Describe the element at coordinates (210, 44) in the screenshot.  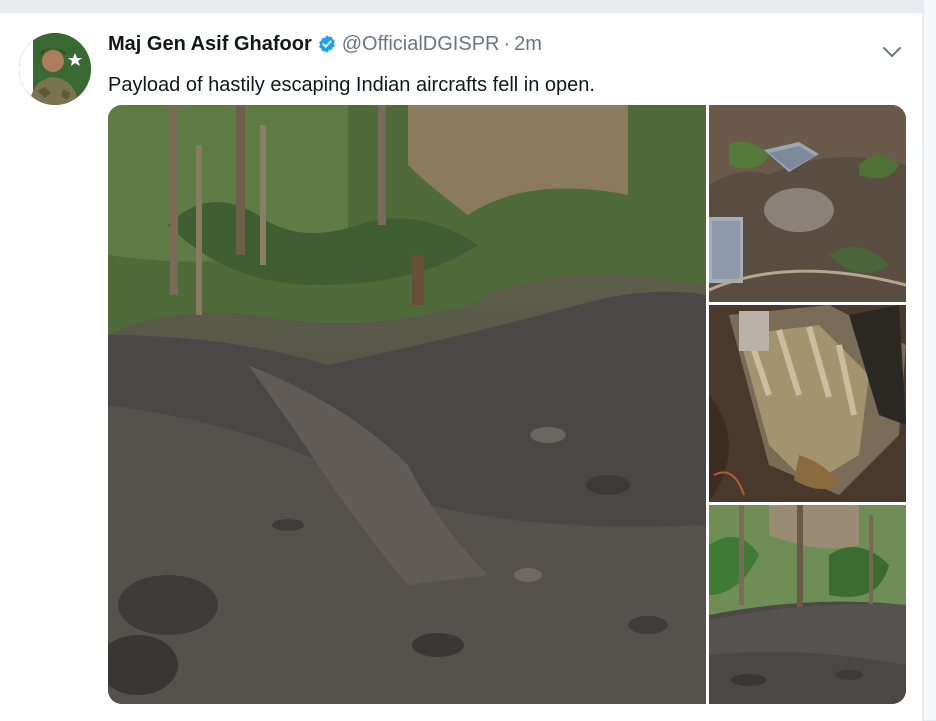
I see `author-name: Maj Gen Asif Ghafoor` at that location.